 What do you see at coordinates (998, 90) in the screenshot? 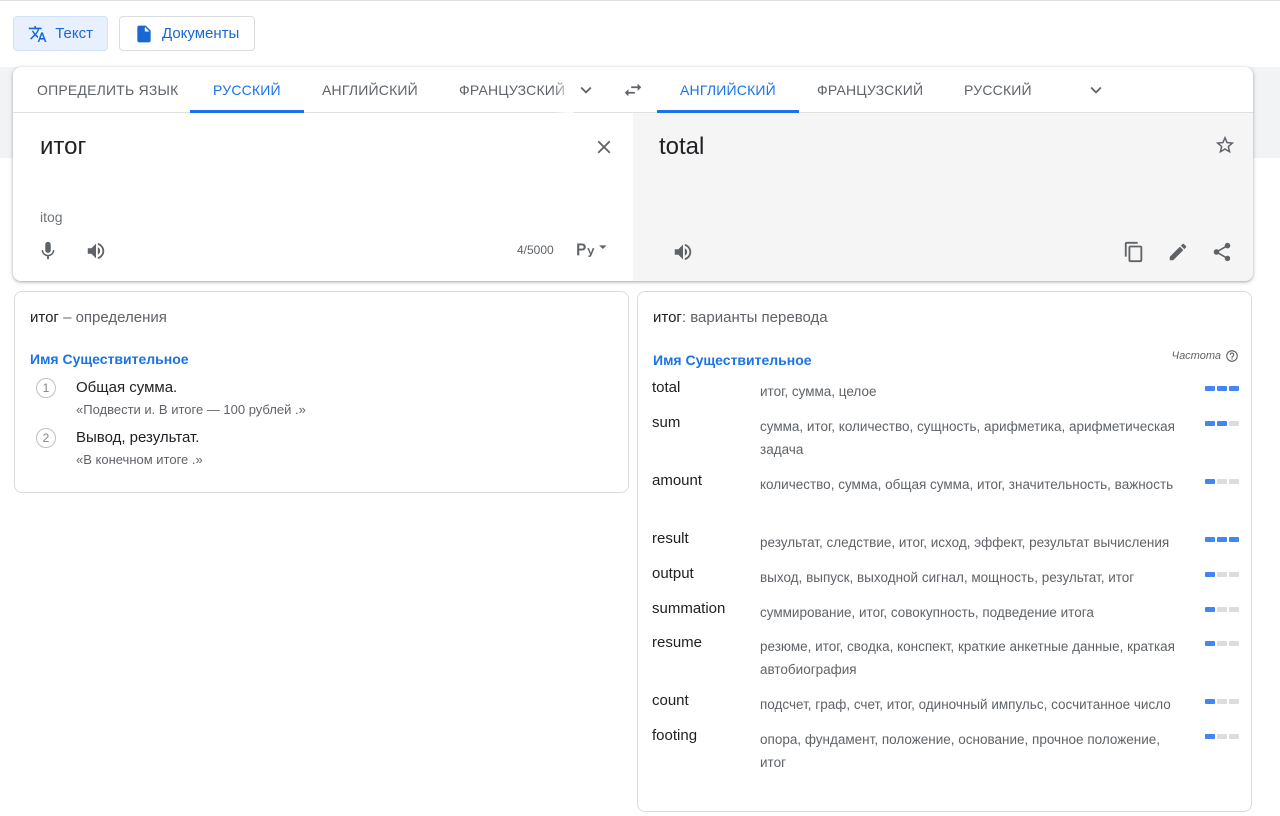
I see `tab-target-russian: РУССКИЙ` at bounding box center [998, 90].